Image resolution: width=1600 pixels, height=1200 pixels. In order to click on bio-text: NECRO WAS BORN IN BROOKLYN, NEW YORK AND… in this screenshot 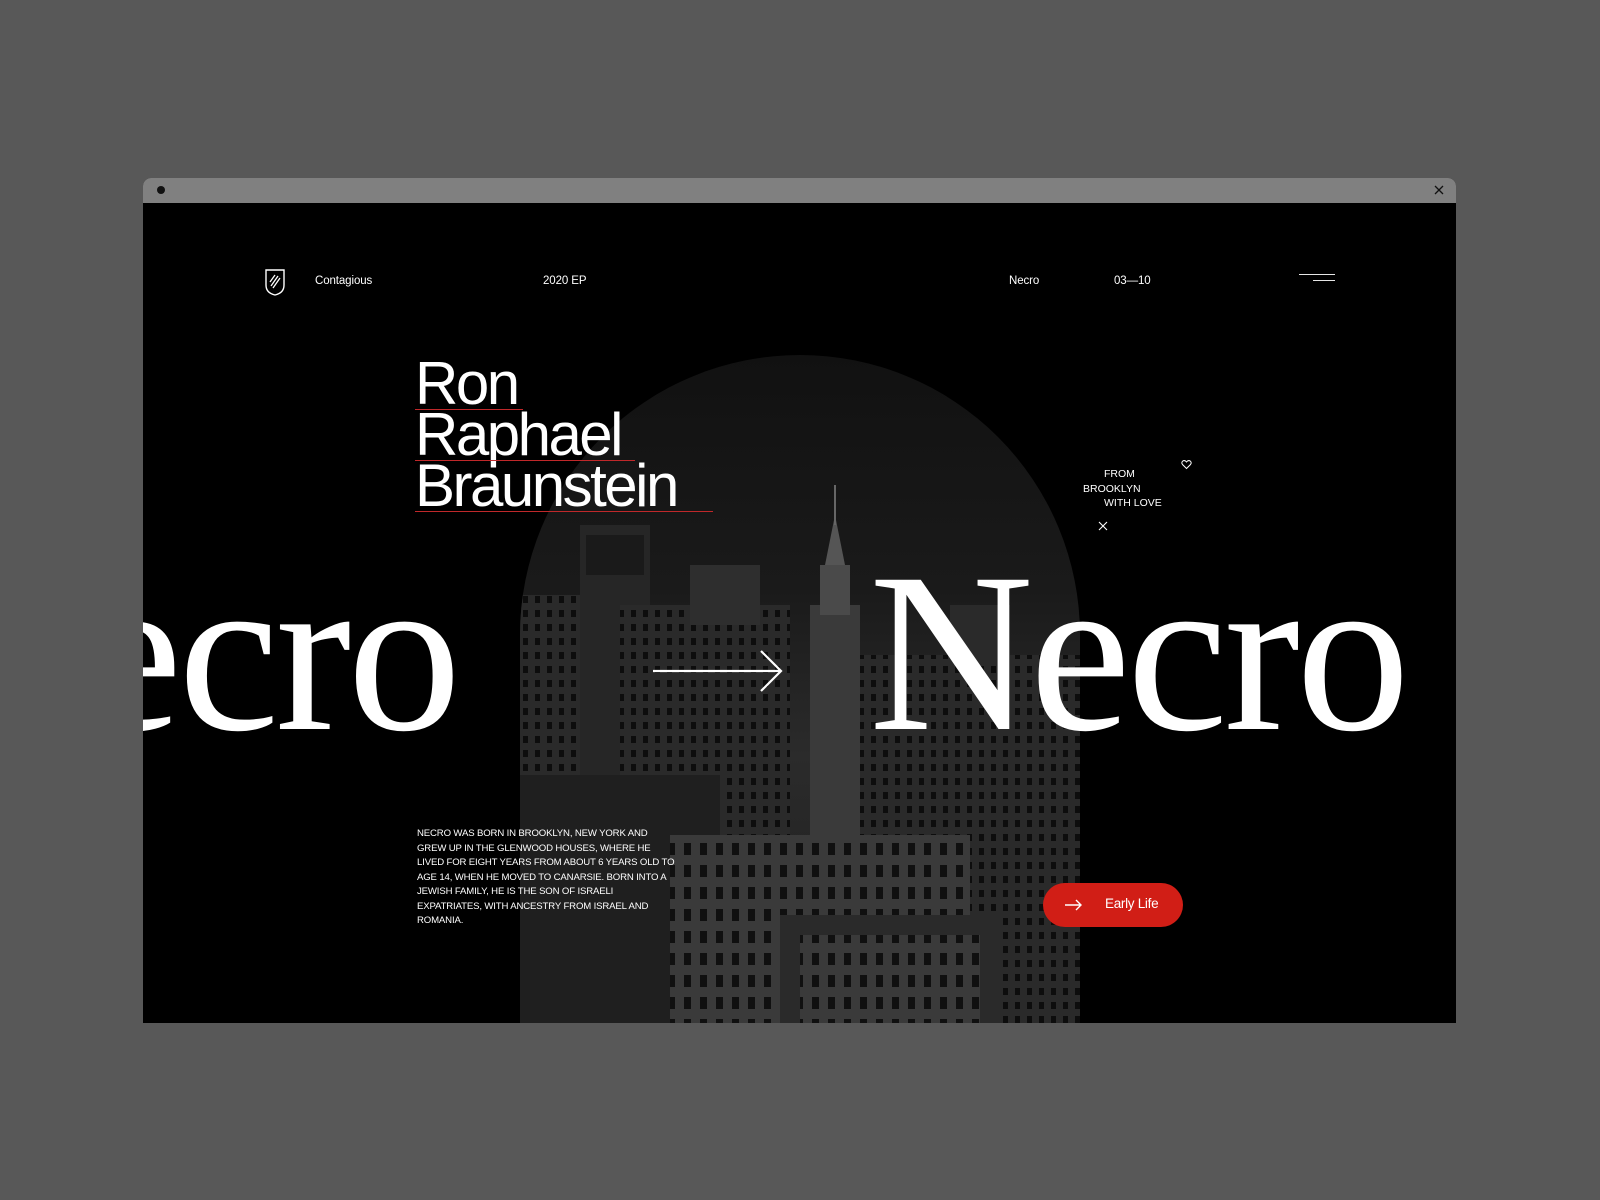, I will do `click(546, 877)`.